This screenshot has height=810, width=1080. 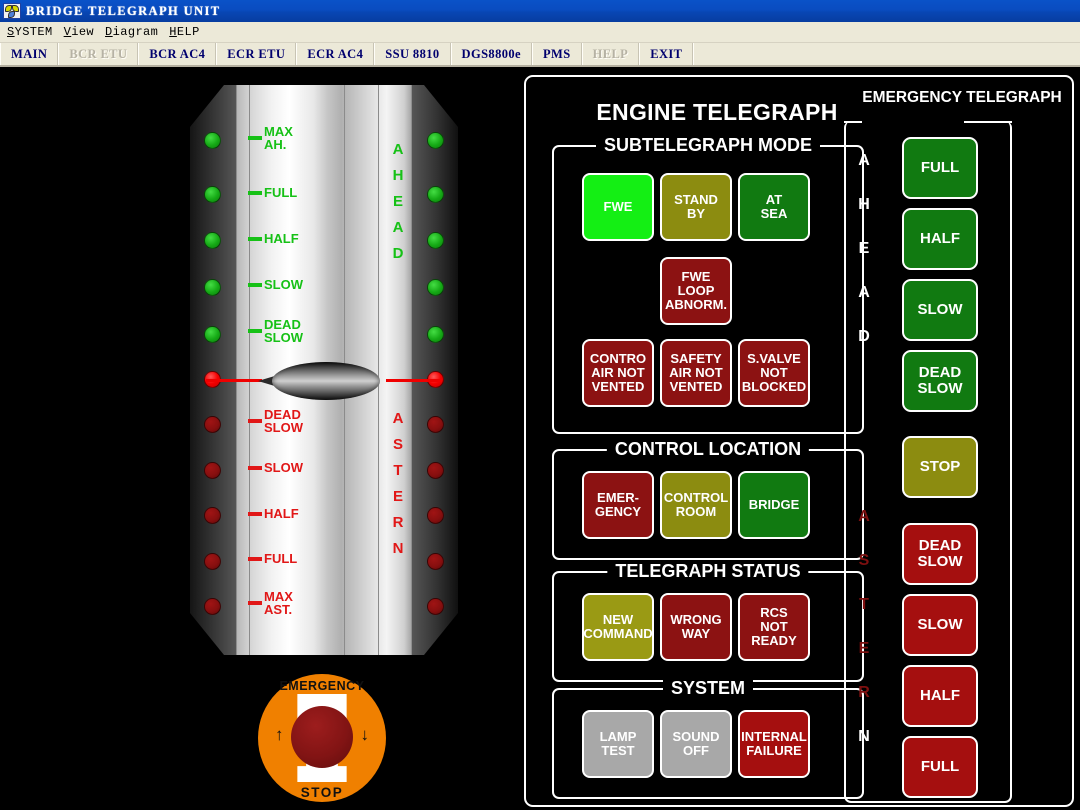 What do you see at coordinates (270, 138) in the screenshot?
I see `scale-row-ahead-max: MAX AH.` at bounding box center [270, 138].